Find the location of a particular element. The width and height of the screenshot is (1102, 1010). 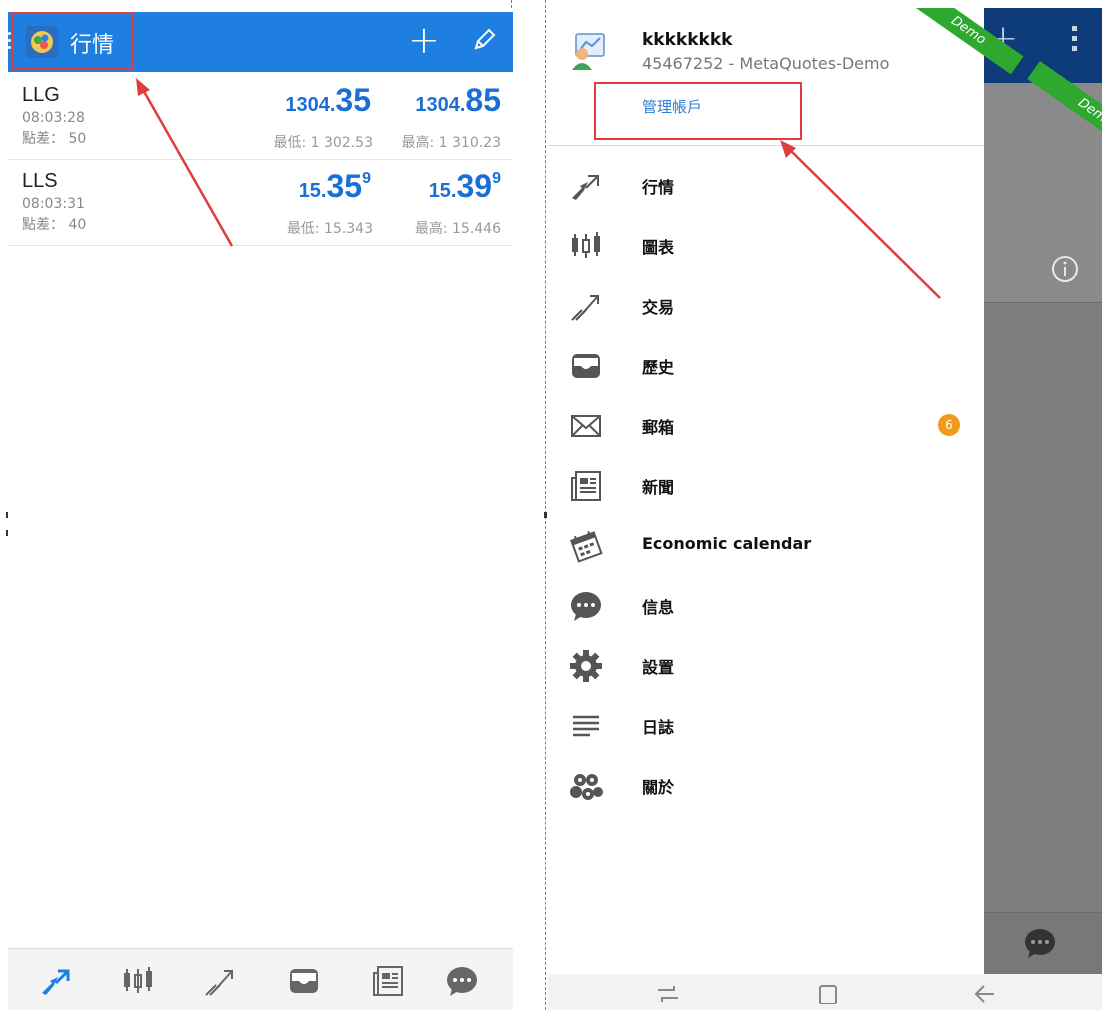

menu-item-label: 信息 is located at coordinates (658, 607).